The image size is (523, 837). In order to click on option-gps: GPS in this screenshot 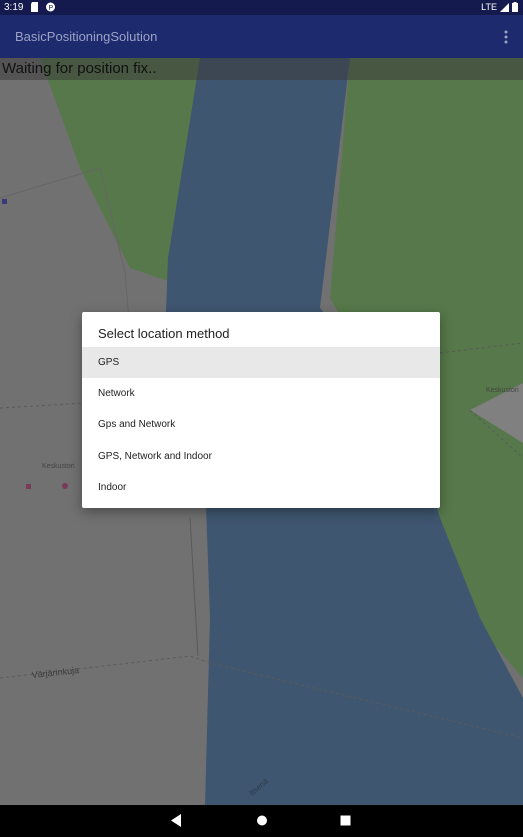, I will do `click(261, 362)`.